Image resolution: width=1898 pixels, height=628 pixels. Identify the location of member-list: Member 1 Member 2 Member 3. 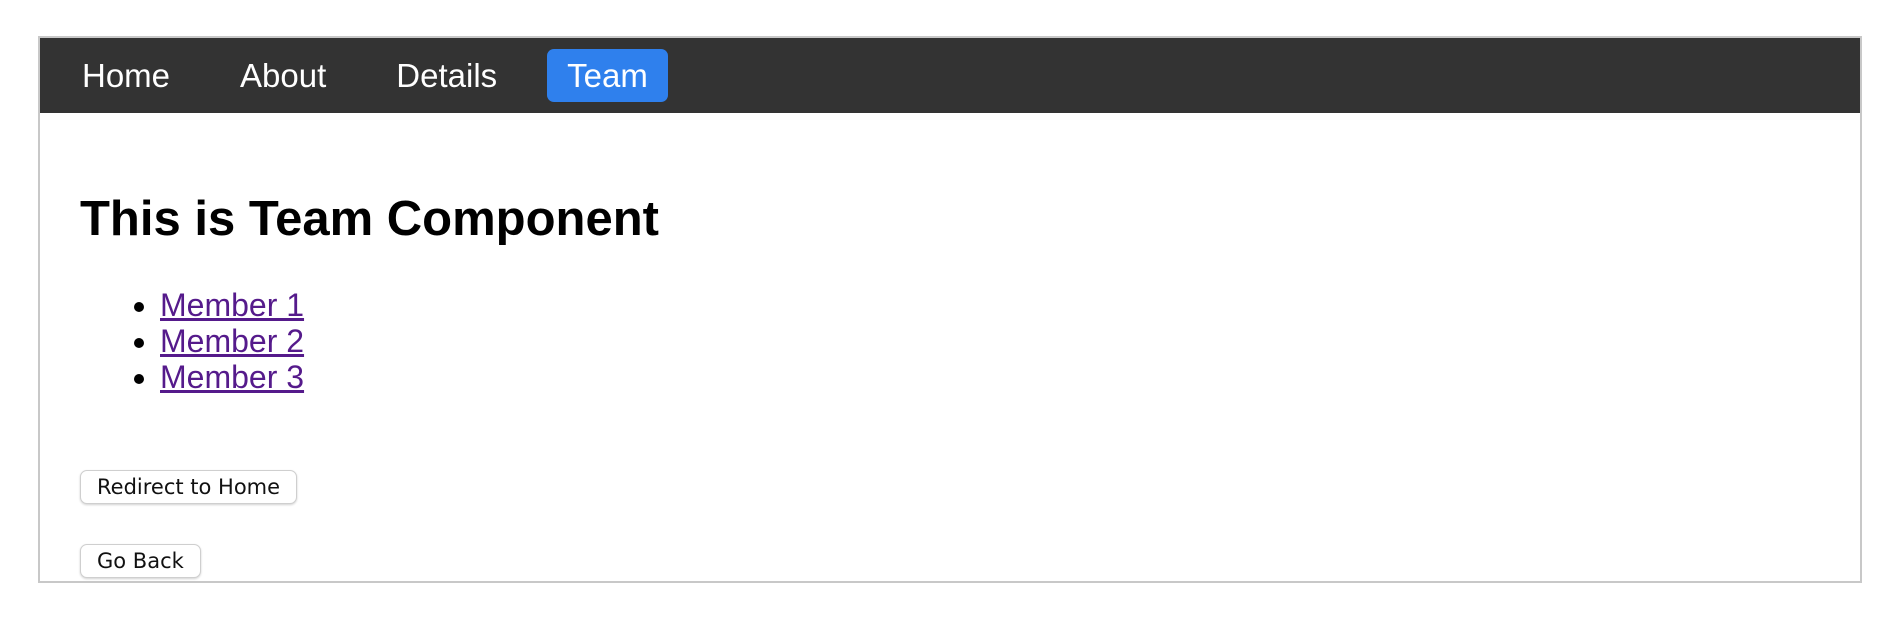
(192, 341).